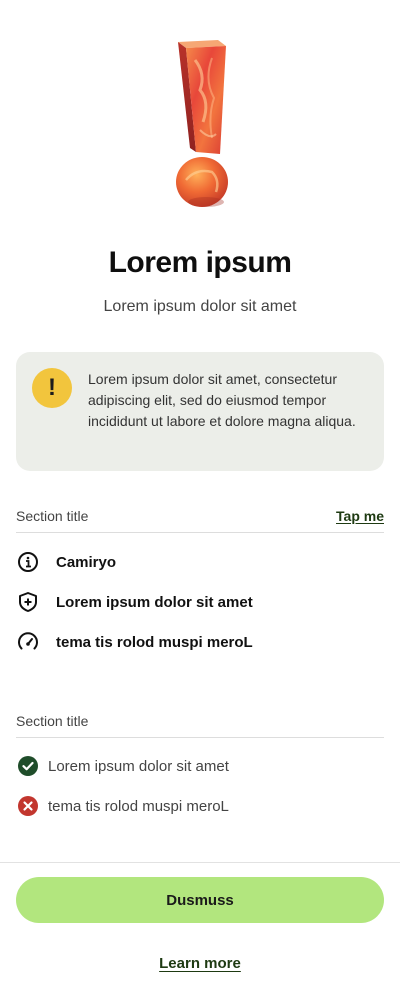 This screenshot has width=400, height=1000. I want to click on list-item-label: Camiryo, so click(86, 562).